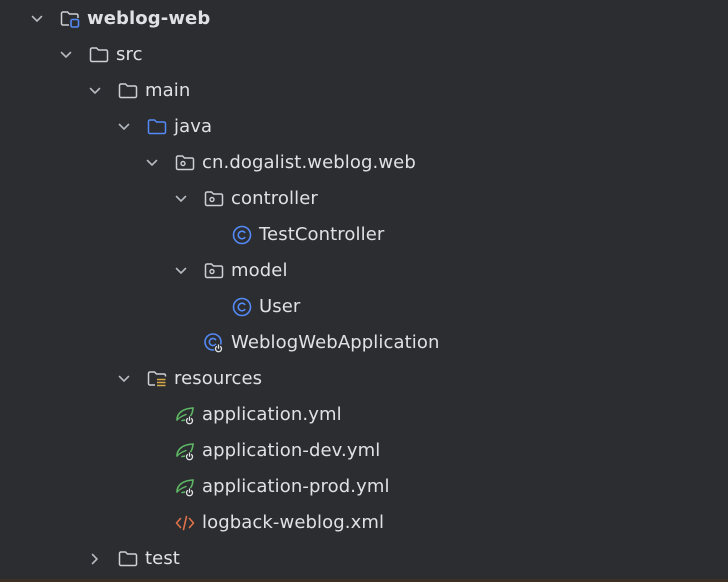 The width and height of the screenshot is (728, 582). What do you see at coordinates (95, 559) in the screenshot?
I see `chevron-right-icon` at bounding box center [95, 559].